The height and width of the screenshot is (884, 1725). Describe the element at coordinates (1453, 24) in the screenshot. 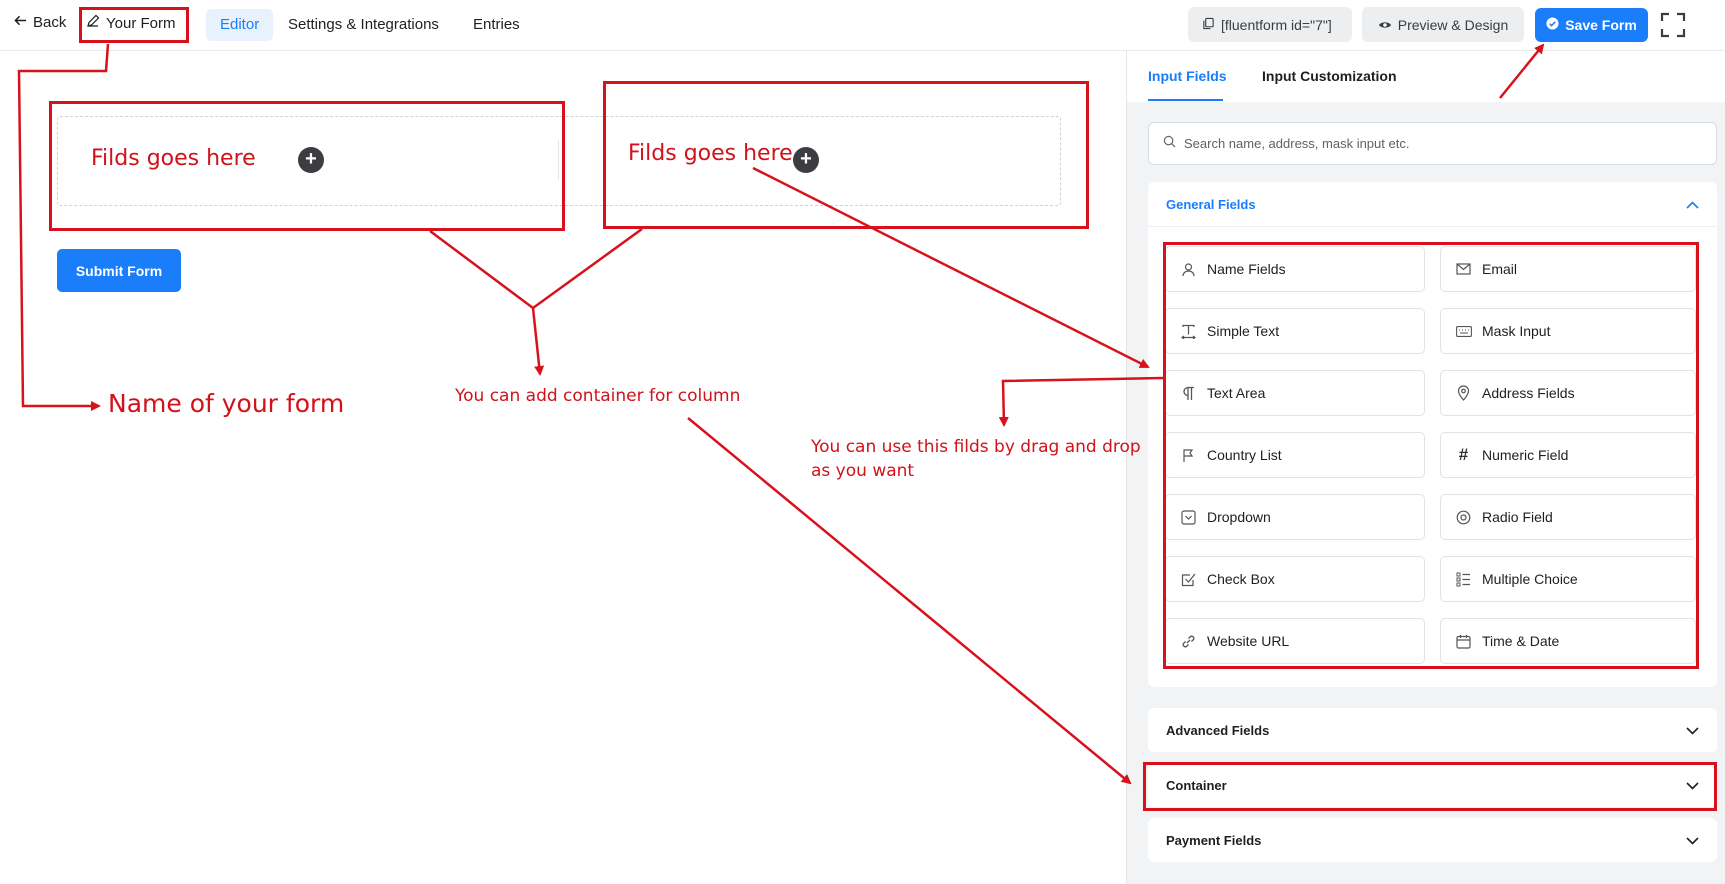

I see `preview-label: Preview & Design` at that location.